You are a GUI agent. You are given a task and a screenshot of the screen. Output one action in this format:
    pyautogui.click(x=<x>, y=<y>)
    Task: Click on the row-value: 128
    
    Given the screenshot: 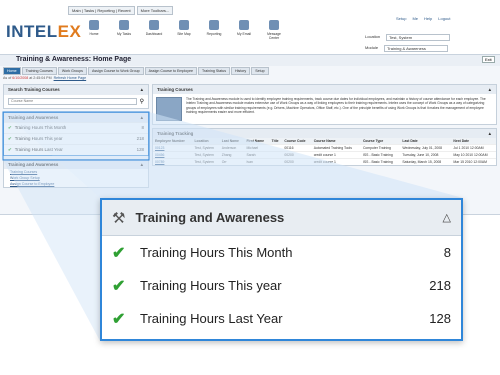 What is the action you would take?
    pyautogui.click(x=440, y=318)
    